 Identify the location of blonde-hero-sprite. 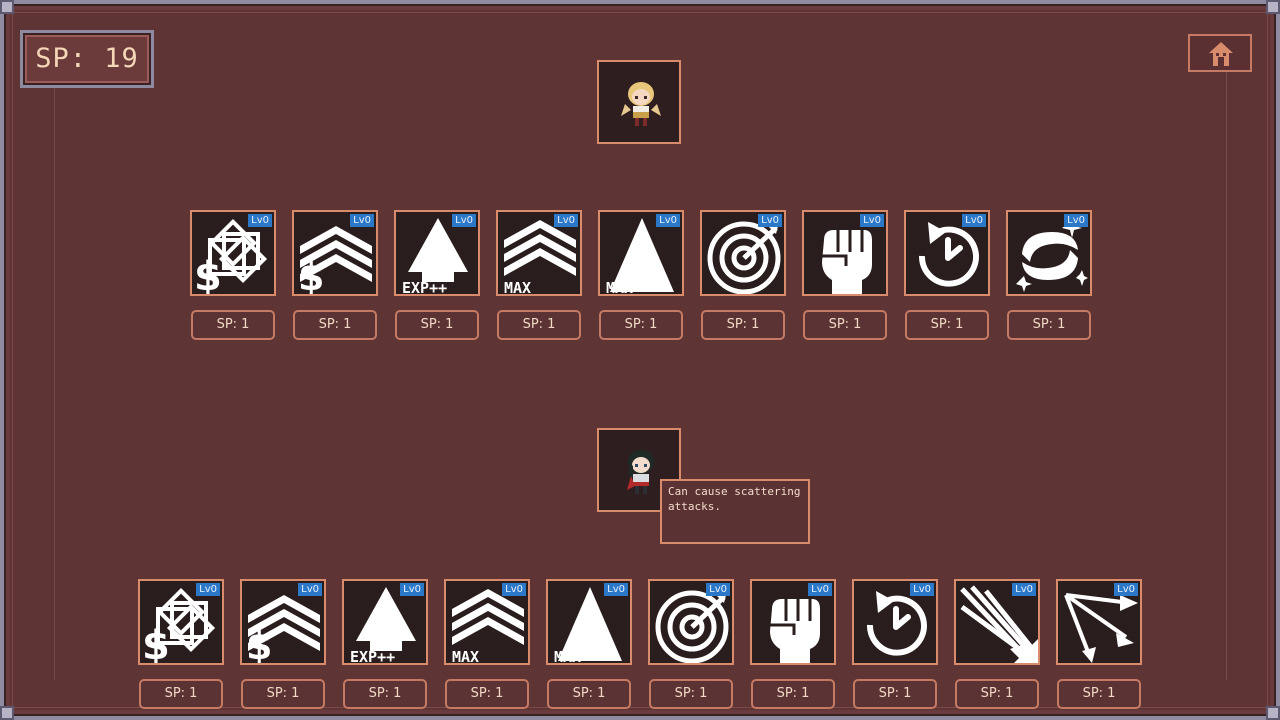
(641, 104).